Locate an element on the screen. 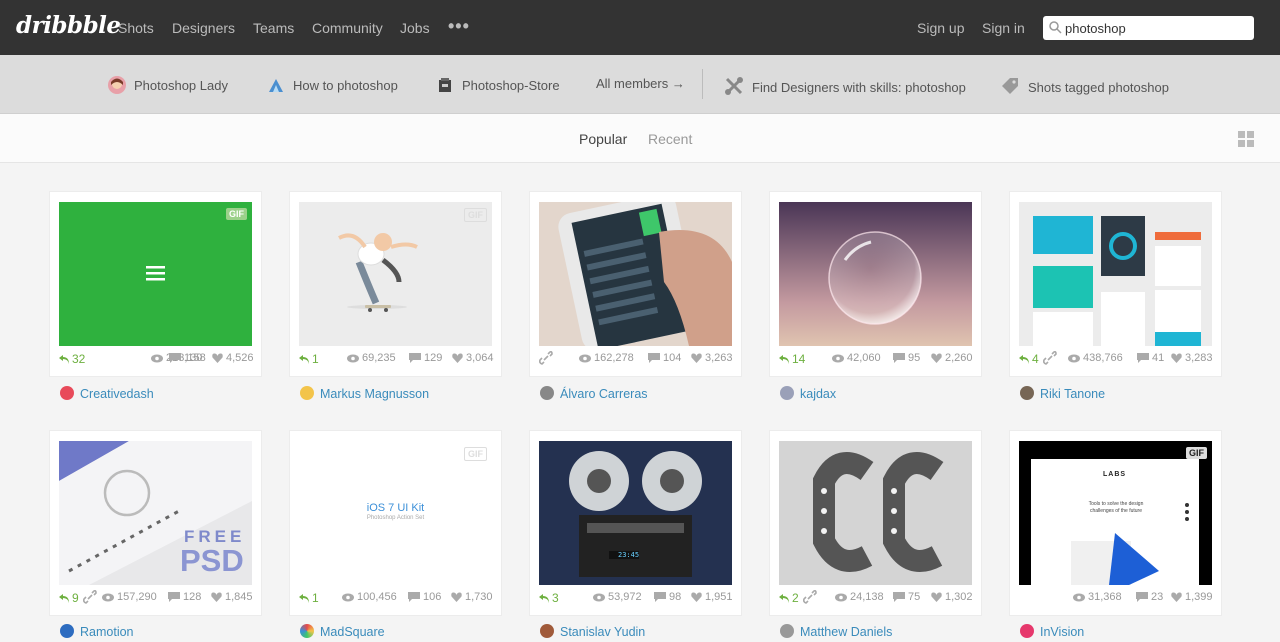  more-menu-icon: ••• is located at coordinates (459, 26).